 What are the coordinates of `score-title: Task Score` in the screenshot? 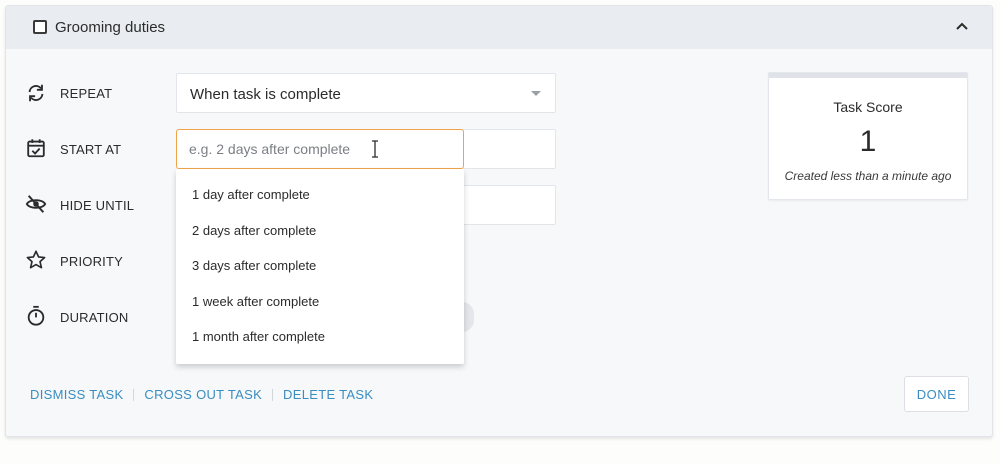 It's located at (868, 107).